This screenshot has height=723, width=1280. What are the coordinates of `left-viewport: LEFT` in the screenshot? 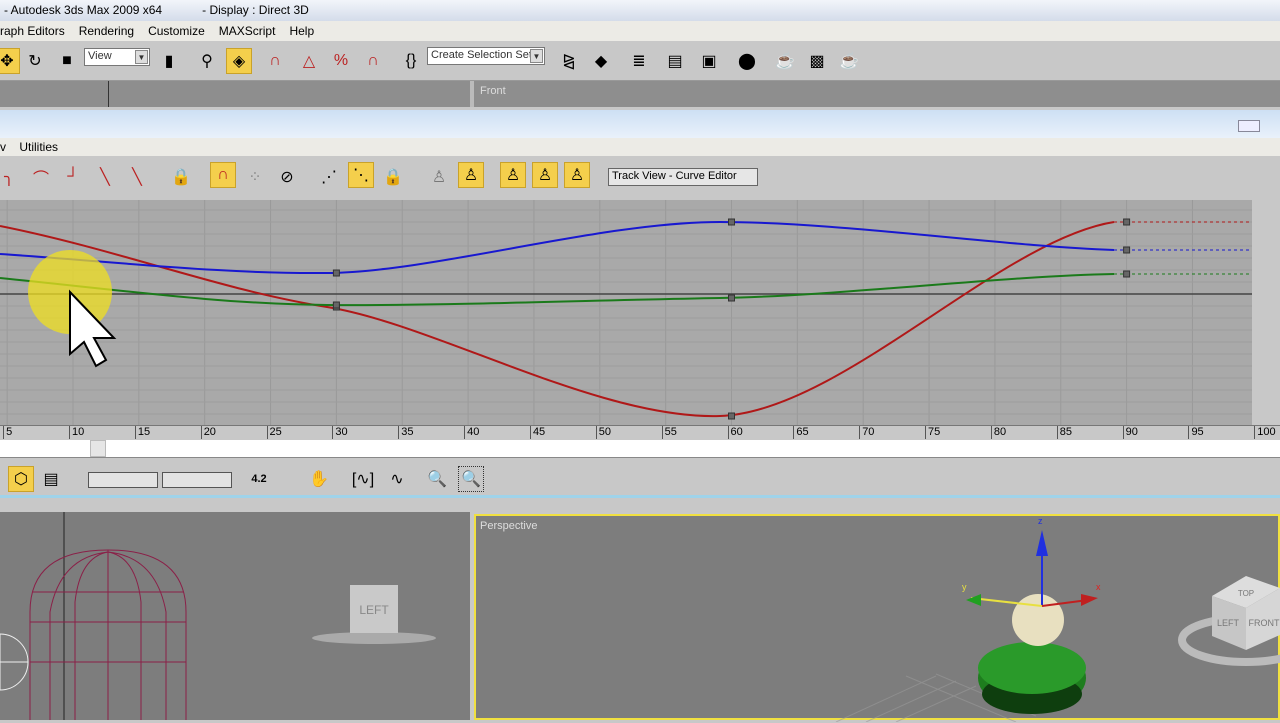 It's located at (235, 616).